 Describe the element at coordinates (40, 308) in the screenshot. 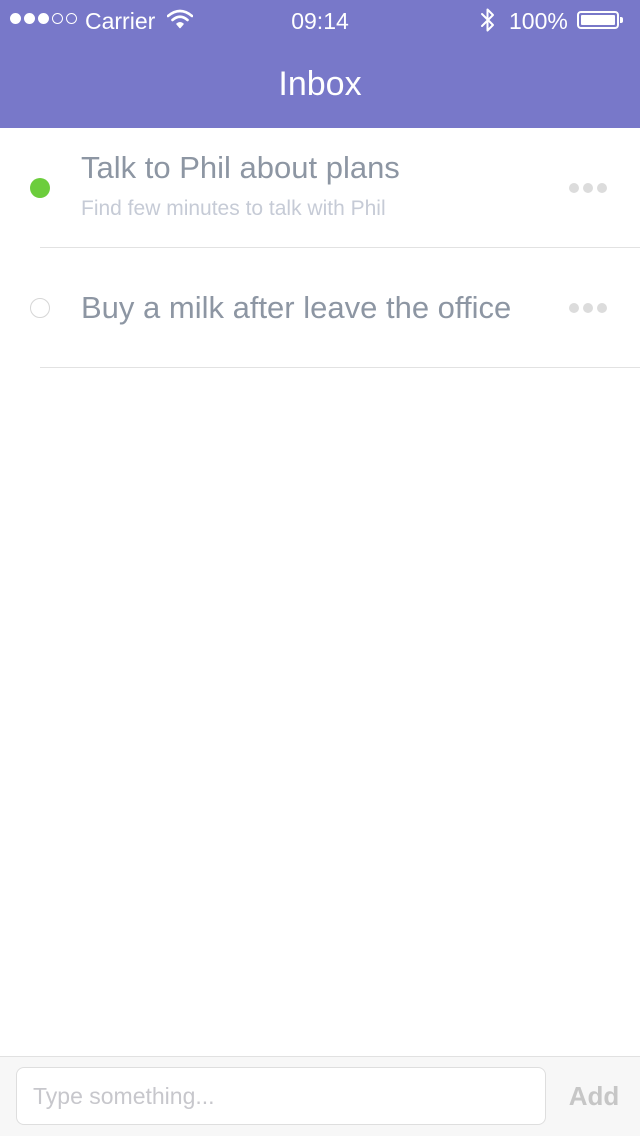

I see `task-checkbox` at that location.